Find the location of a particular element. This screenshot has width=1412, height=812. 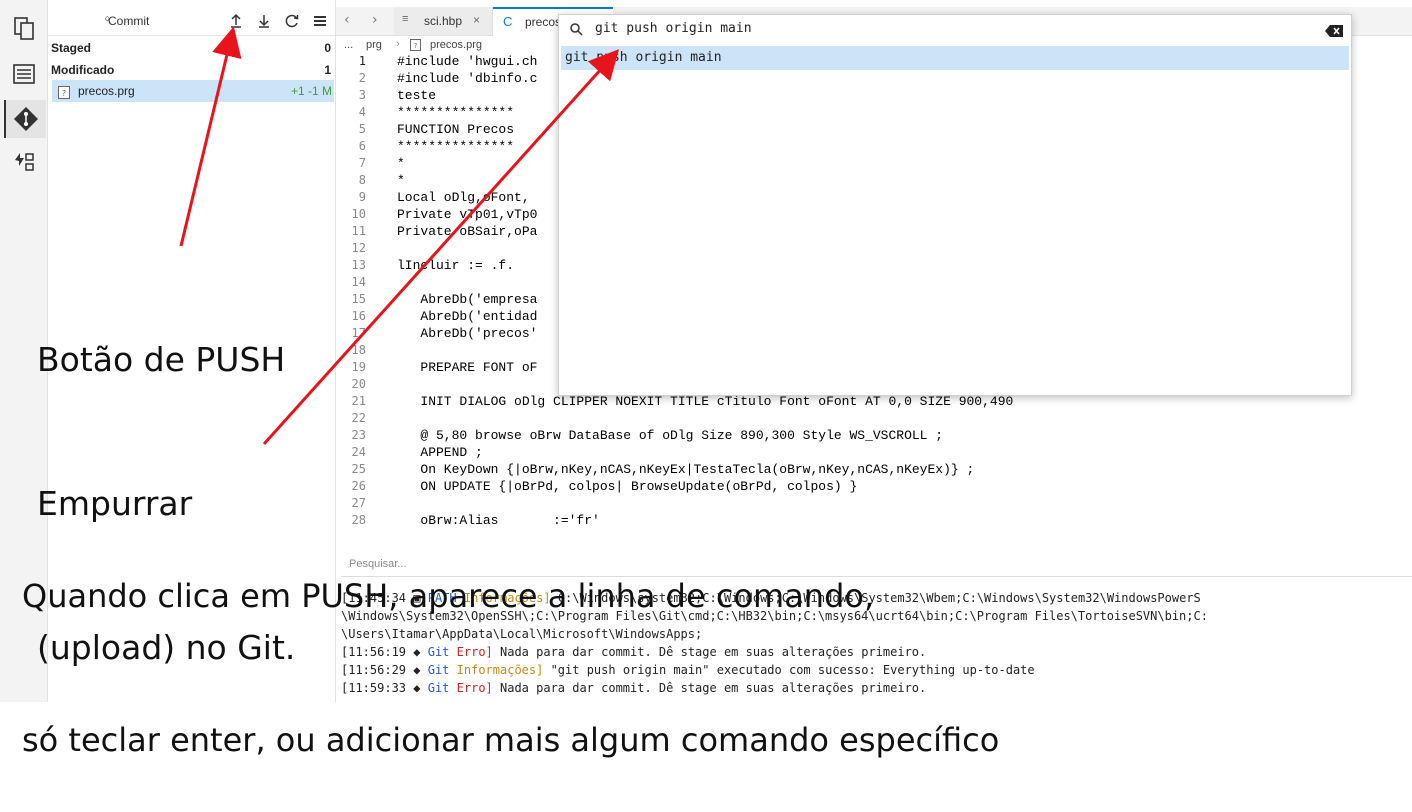

push-annotation-line: Botão de PUSH is located at coordinates (161, 359).